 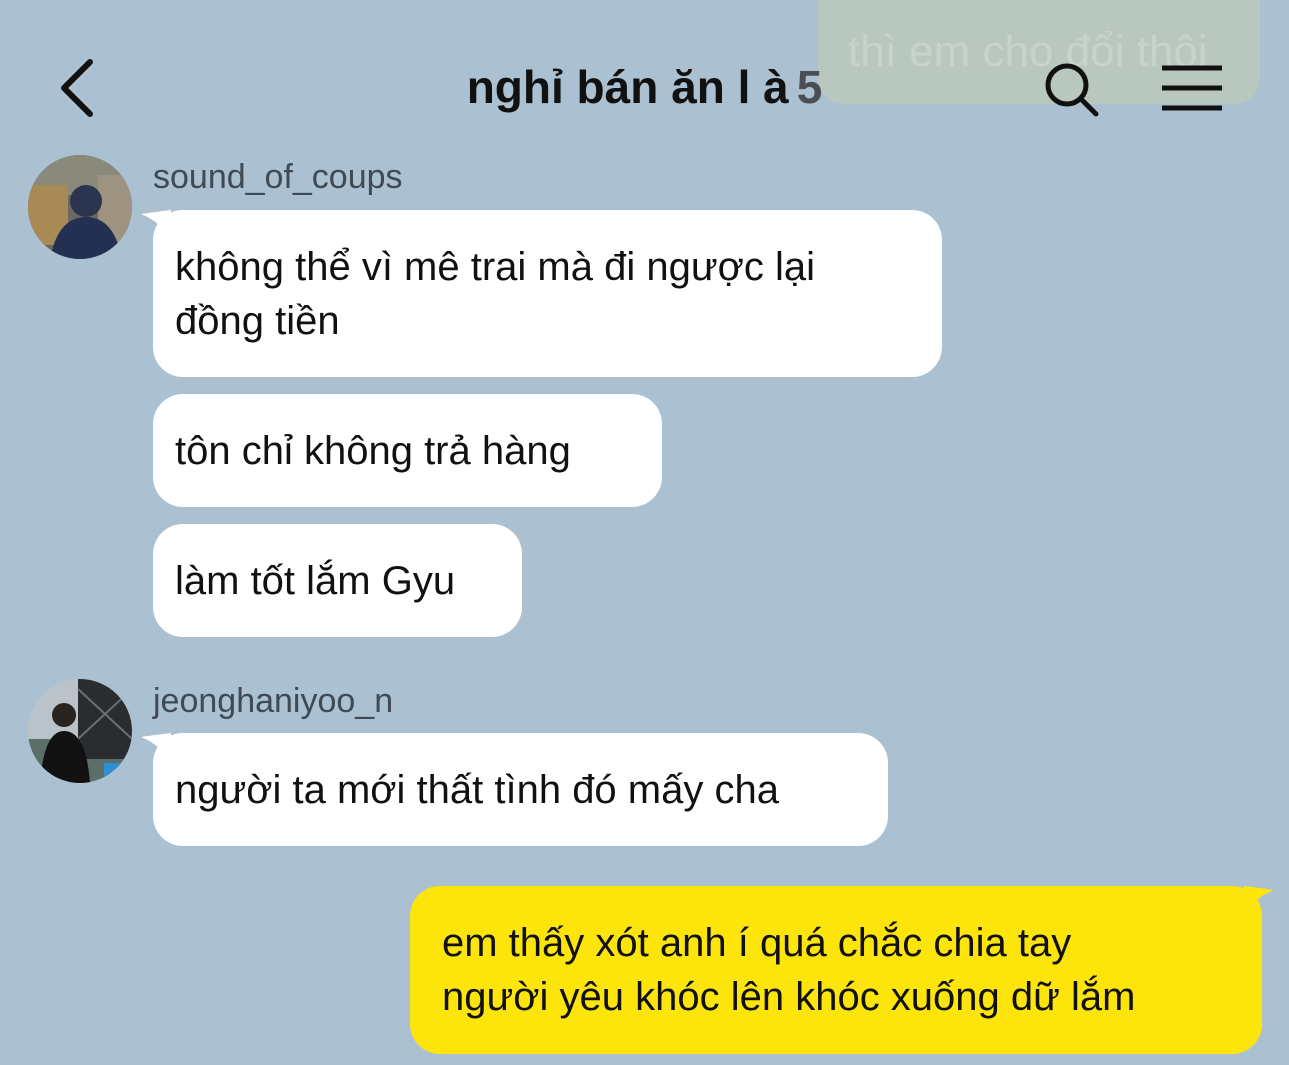 What do you see at coordinates (789, 997) in the screenshot?
I see `message-line: người yêu khóc lên khóc xuống dữ lắm` at bounding box center [789, 997].